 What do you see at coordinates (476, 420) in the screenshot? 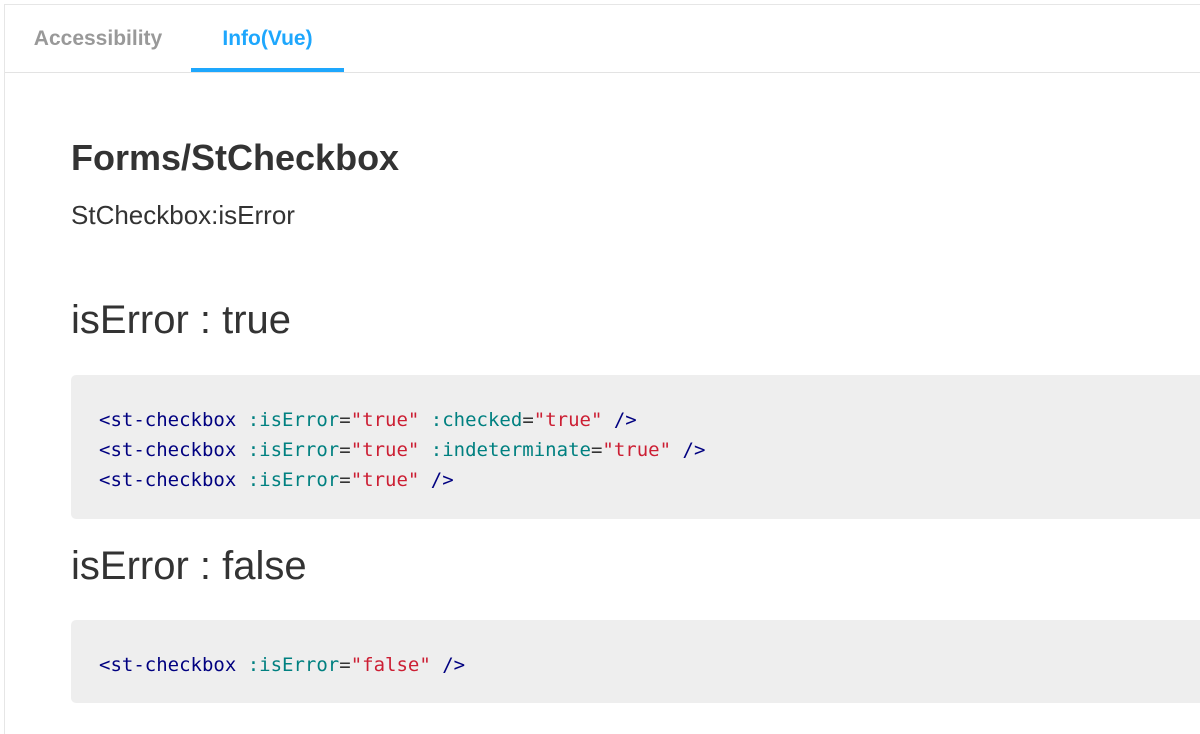
I see `code-attr: :checked` at bounding box center [476, 420].